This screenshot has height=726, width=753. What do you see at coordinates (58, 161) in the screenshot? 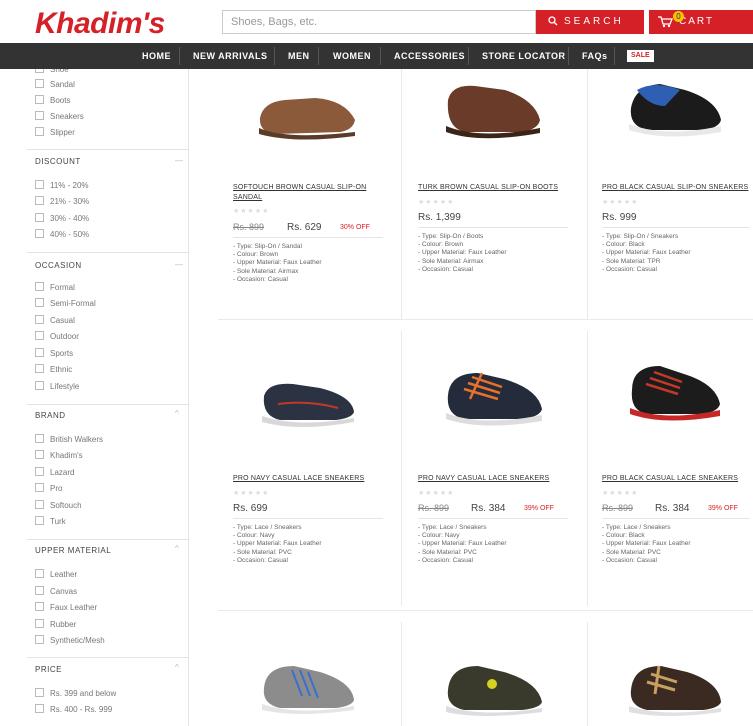
I see `filter-title-discount: DISCOUNT` at bounding box center [58, 161].